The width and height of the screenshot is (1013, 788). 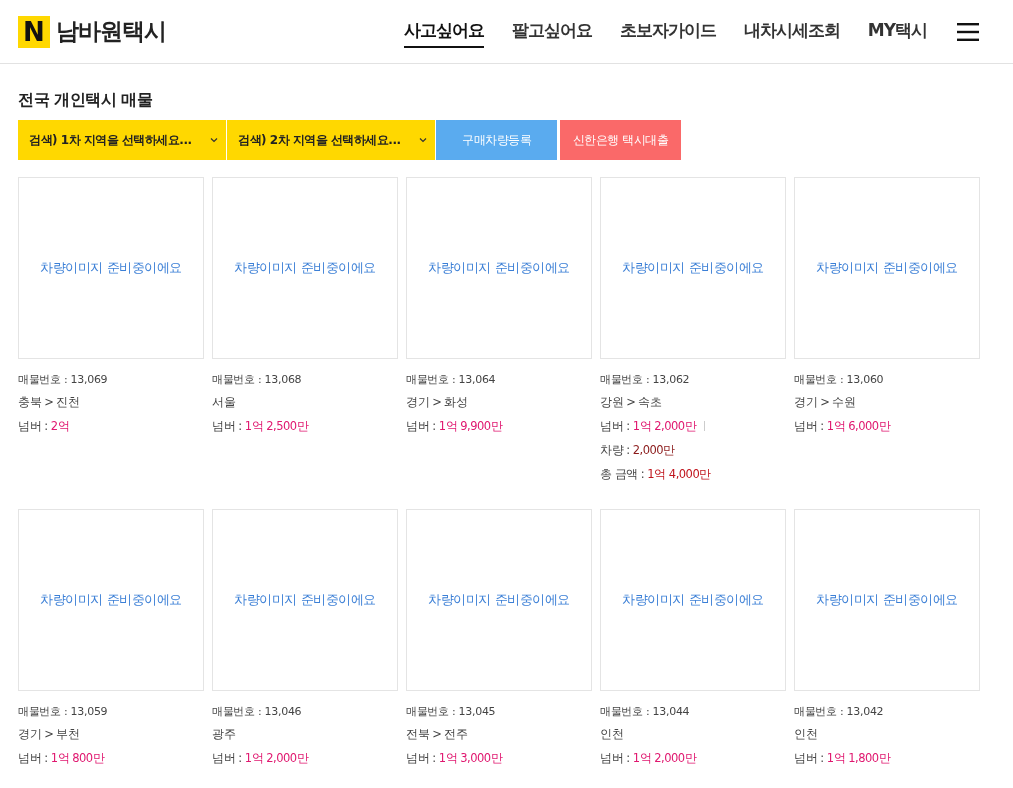 What do you see at coordinates (63, 711) in the screenshot?
I see `listing-number: 매물번호 : 13,059` at bounding box center [63, 711].